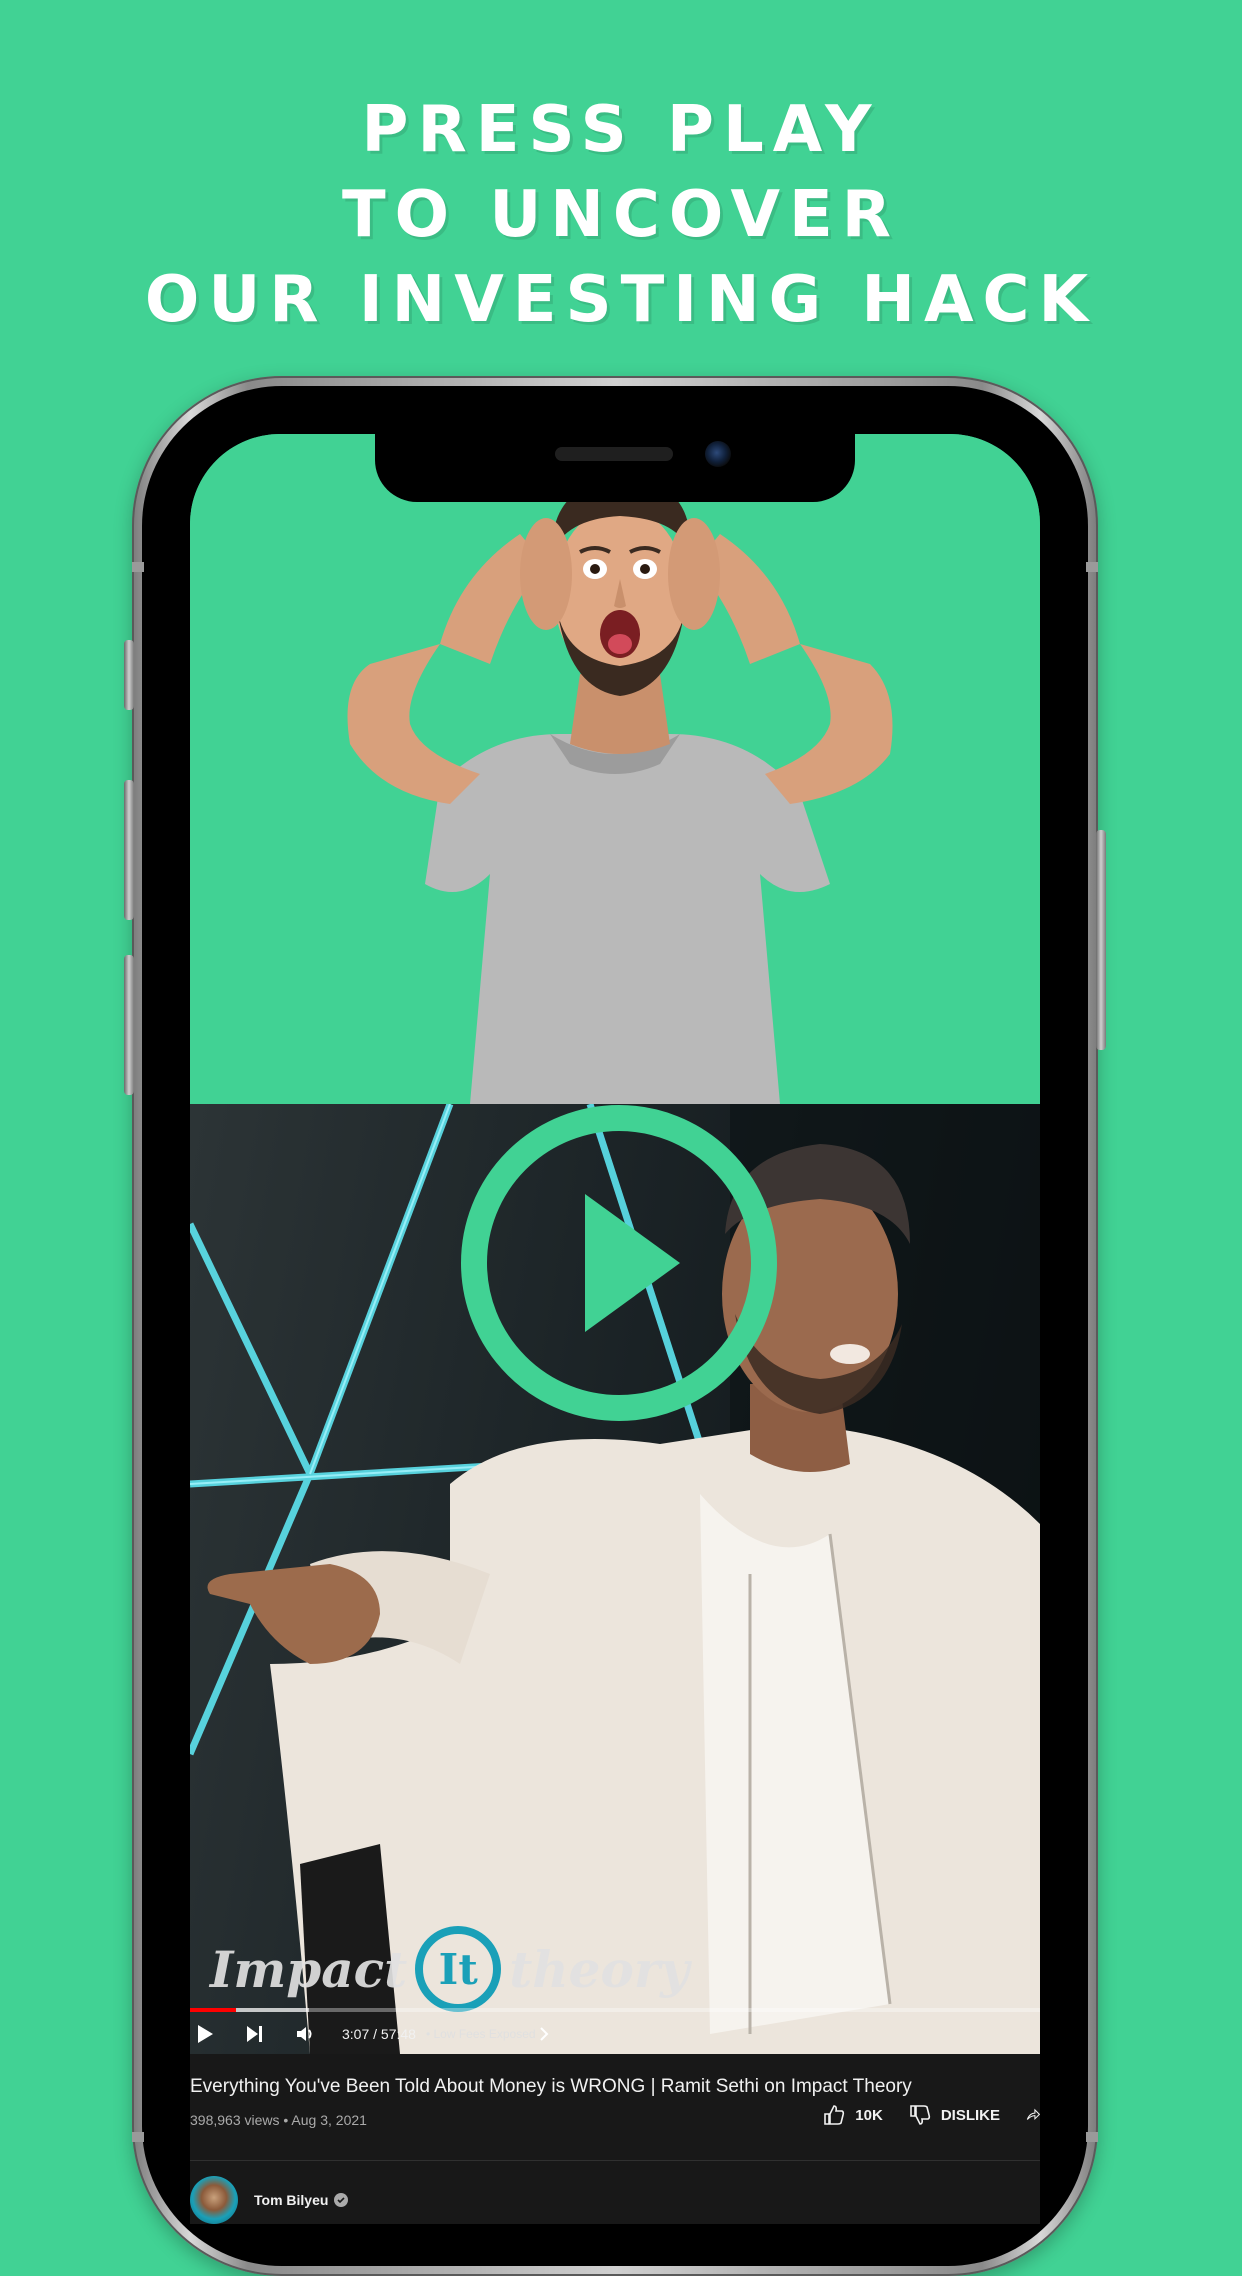  I want to click on progress-buffered, so click(272, 2010).